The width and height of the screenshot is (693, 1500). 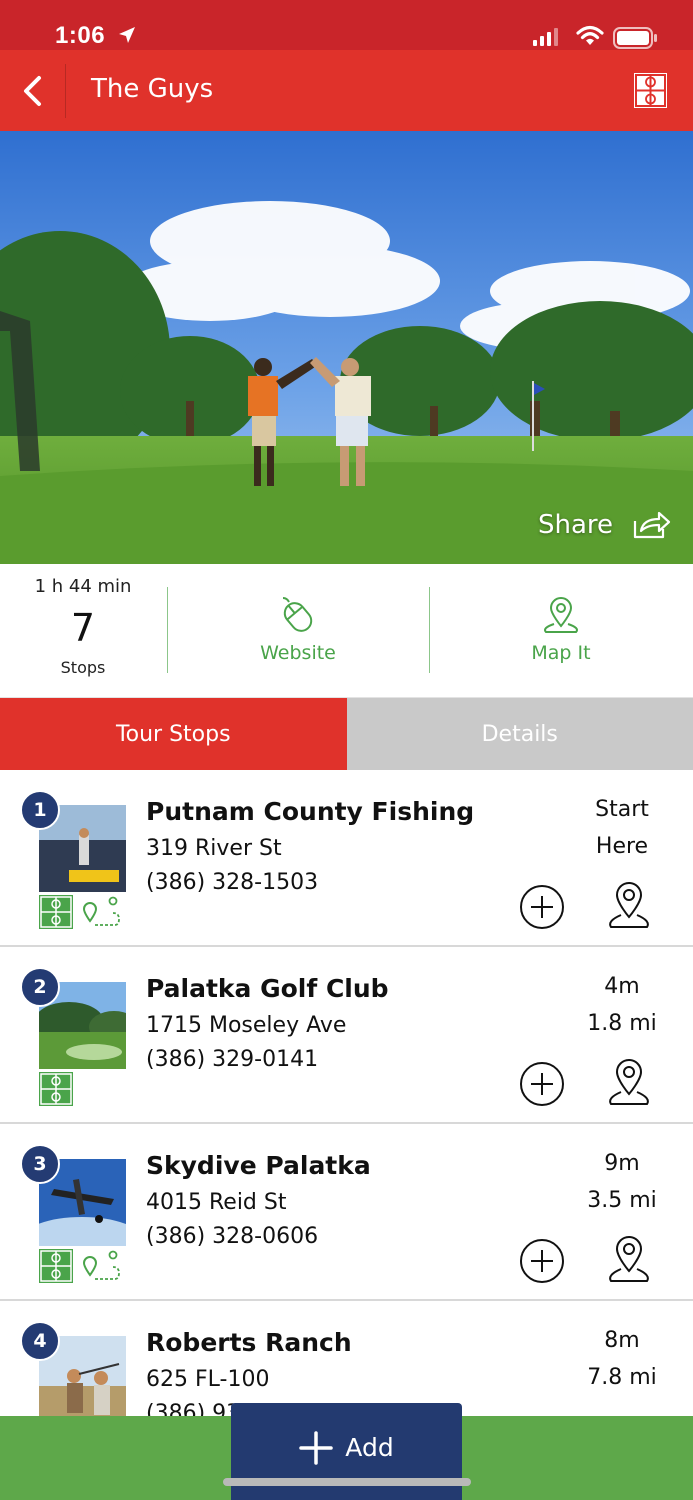 What do you see at coordinates (622, 1340) in the screenshot?
I see `stop-time: 8m` at bounding box center [622, 1340].